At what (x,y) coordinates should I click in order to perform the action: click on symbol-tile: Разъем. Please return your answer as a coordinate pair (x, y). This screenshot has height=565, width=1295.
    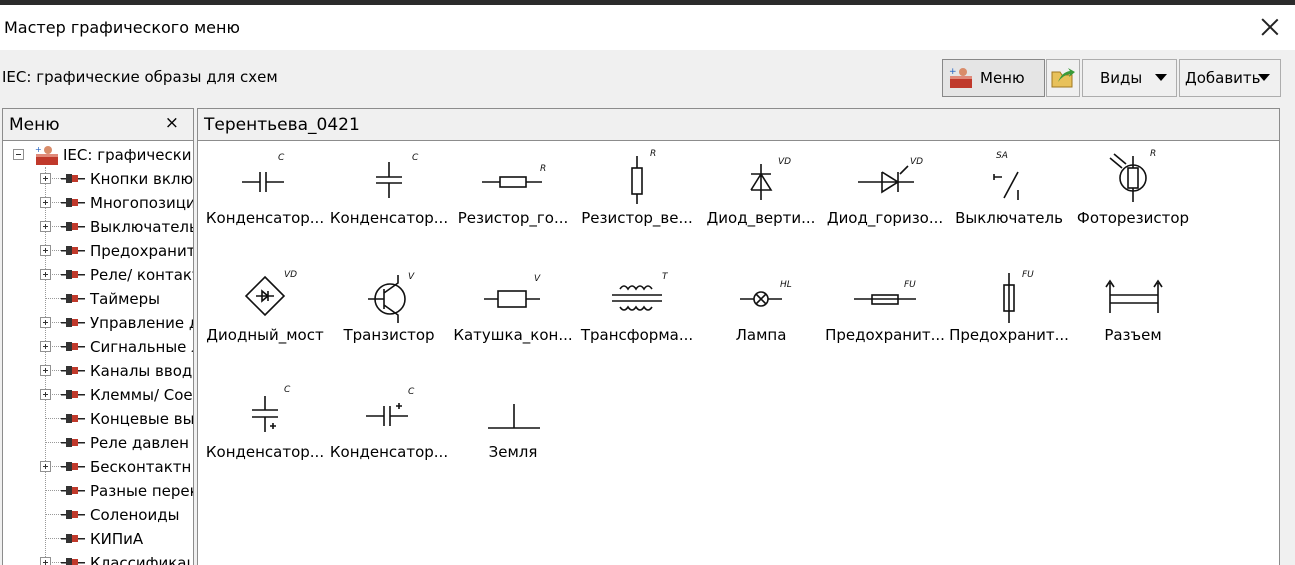
    Looking at the image, I should click on (1133, 315).